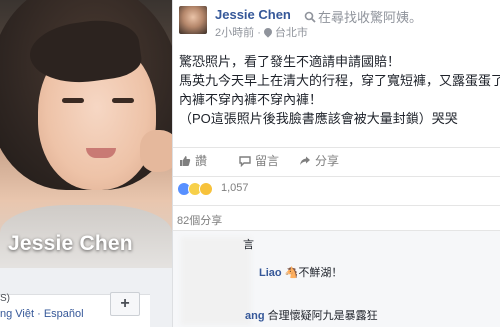  Describe the element at coordinates (193, 160) in the screenshot. I see `like-button: 讚` at that location.